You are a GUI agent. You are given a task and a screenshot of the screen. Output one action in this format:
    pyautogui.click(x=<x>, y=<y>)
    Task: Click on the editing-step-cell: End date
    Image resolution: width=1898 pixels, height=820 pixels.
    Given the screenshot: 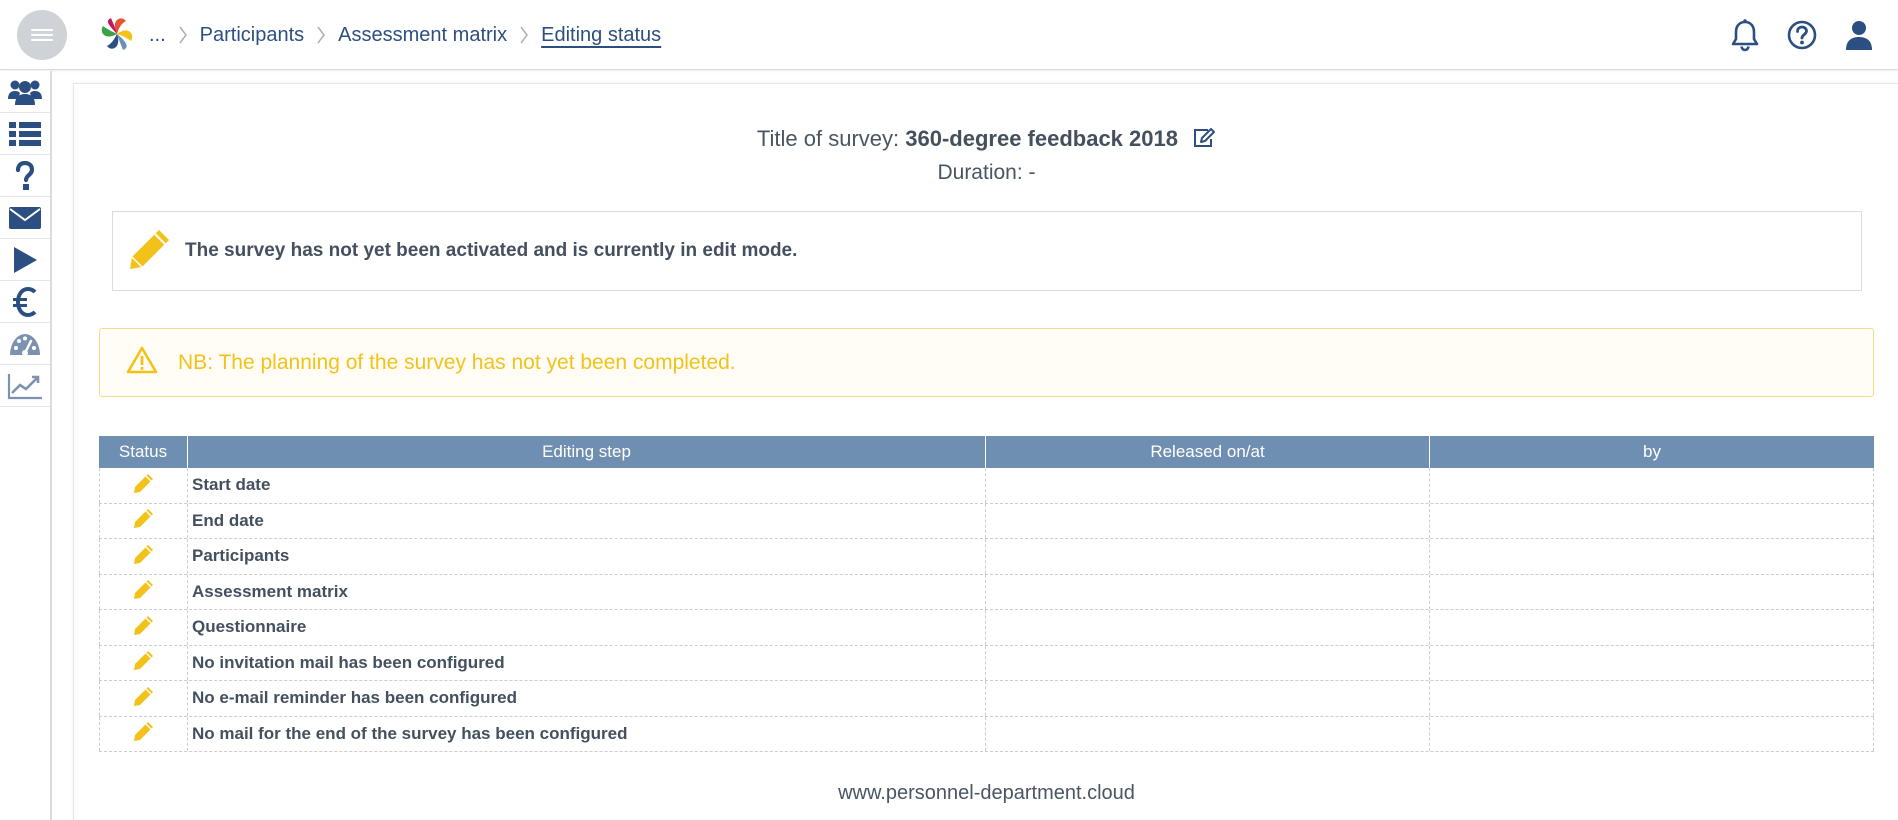 What is the action you would take?
    pyautogui.click(x=587, y=520)
    